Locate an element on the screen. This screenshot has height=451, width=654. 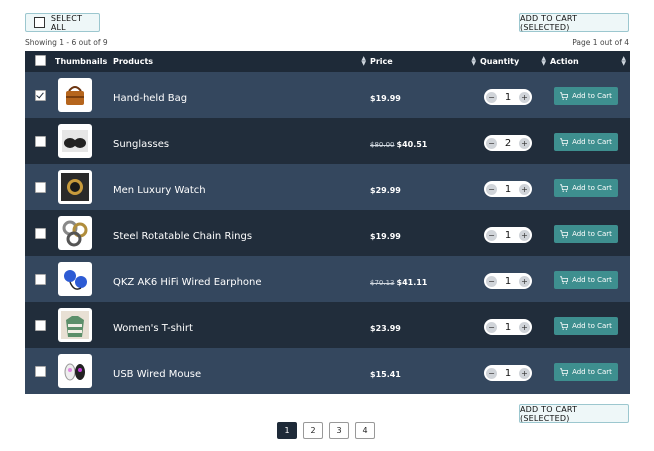
product-name: Women's T-shirt is located at coordinates (153, 328).